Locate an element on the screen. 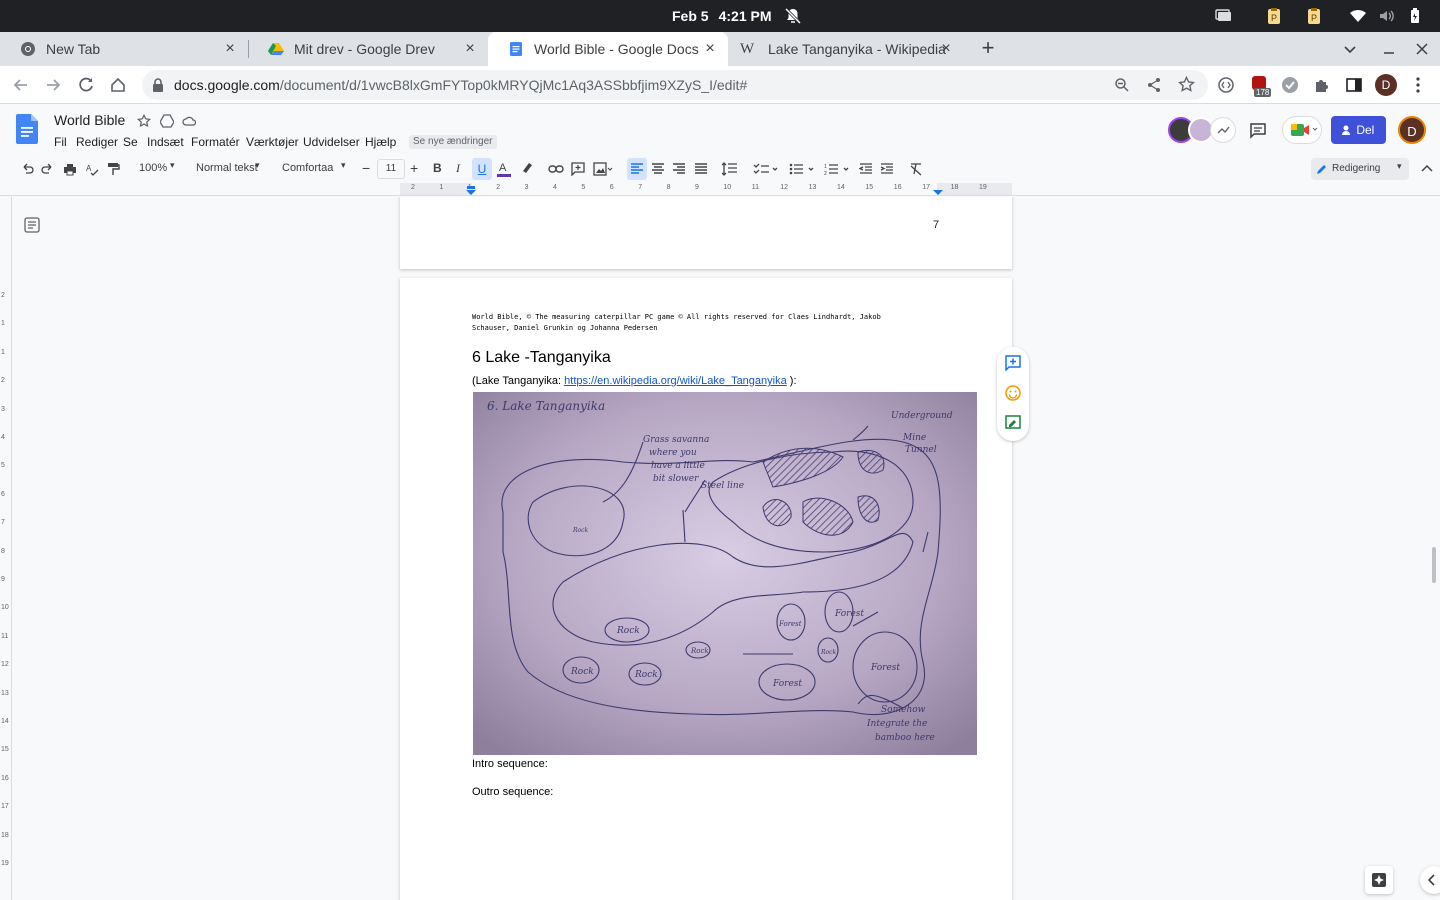 The width and height of the screenshot is (1440, 900). menu-tools: Værktøjer is located at coordinates (272, 142).